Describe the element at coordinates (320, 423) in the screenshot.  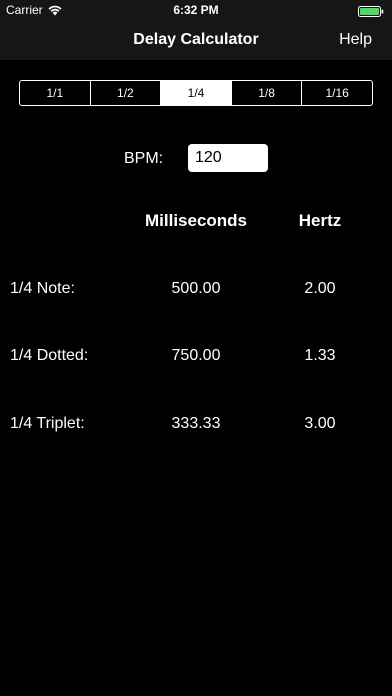
I see `triplet-hertz-value: 3.00` at that location.